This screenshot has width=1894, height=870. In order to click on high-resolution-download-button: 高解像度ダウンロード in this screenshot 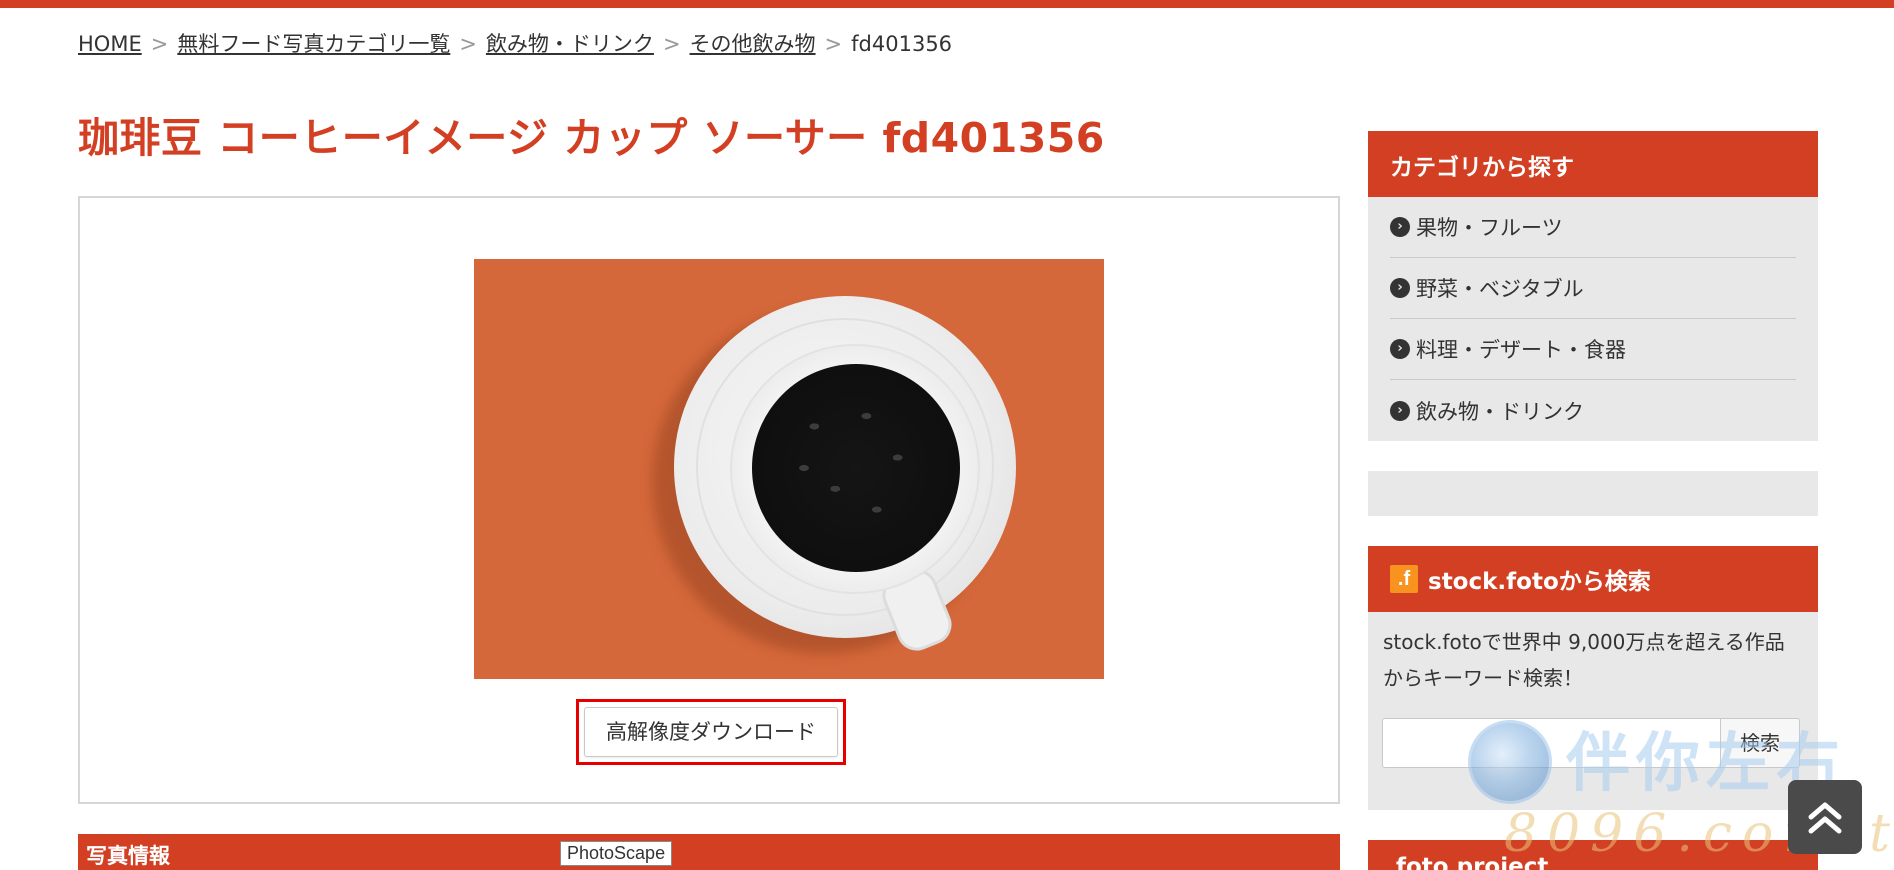, I will do `click(711, 732)`.